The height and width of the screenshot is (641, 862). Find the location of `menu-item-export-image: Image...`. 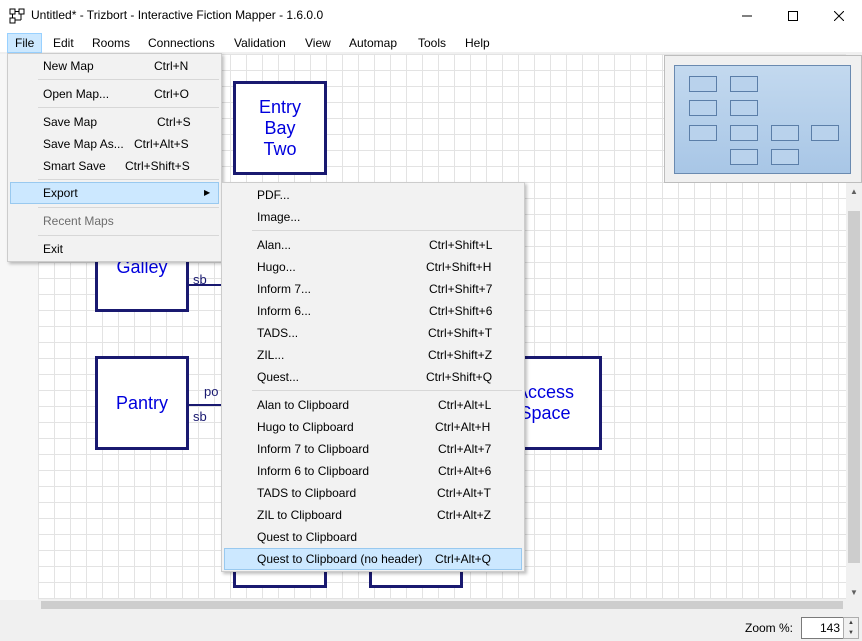

menu-item-export-image: Image... is located at coordinates (373, 217).